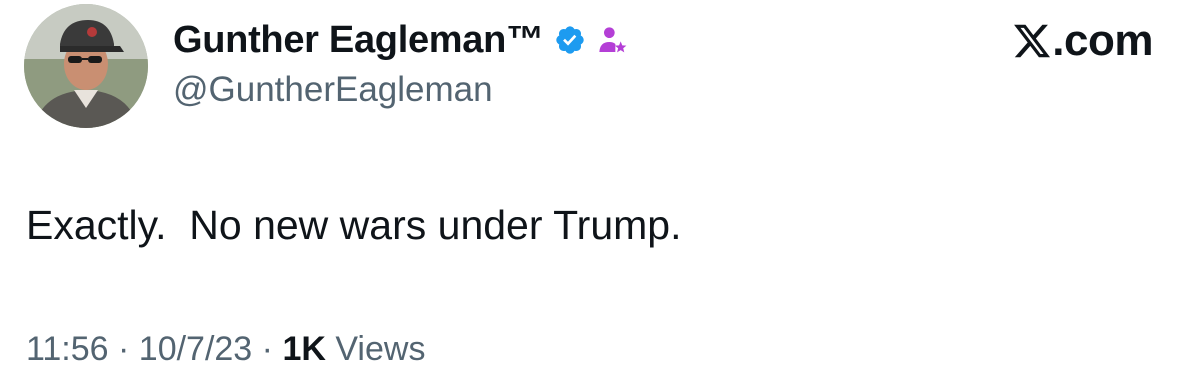 The width and height of the screenshot is (1199, 381). I want to click on tweet-meta: 11:56 · 10/7/23 · 1K Views, so click(225, 349).